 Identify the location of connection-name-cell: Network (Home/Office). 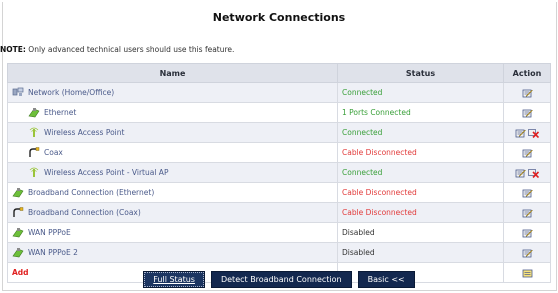
(172, 92).